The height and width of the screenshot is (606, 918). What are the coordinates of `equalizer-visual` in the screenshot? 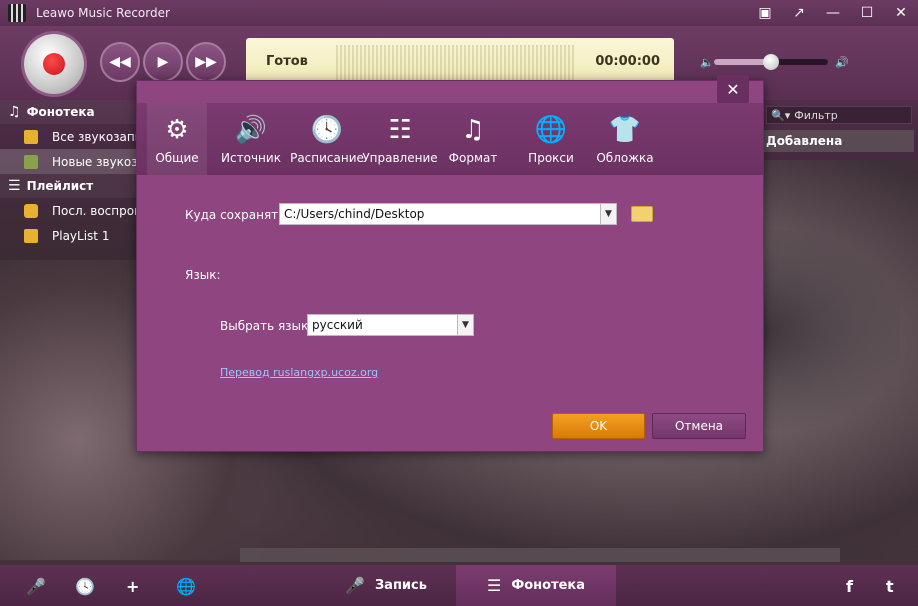 It's located at (456, 63).